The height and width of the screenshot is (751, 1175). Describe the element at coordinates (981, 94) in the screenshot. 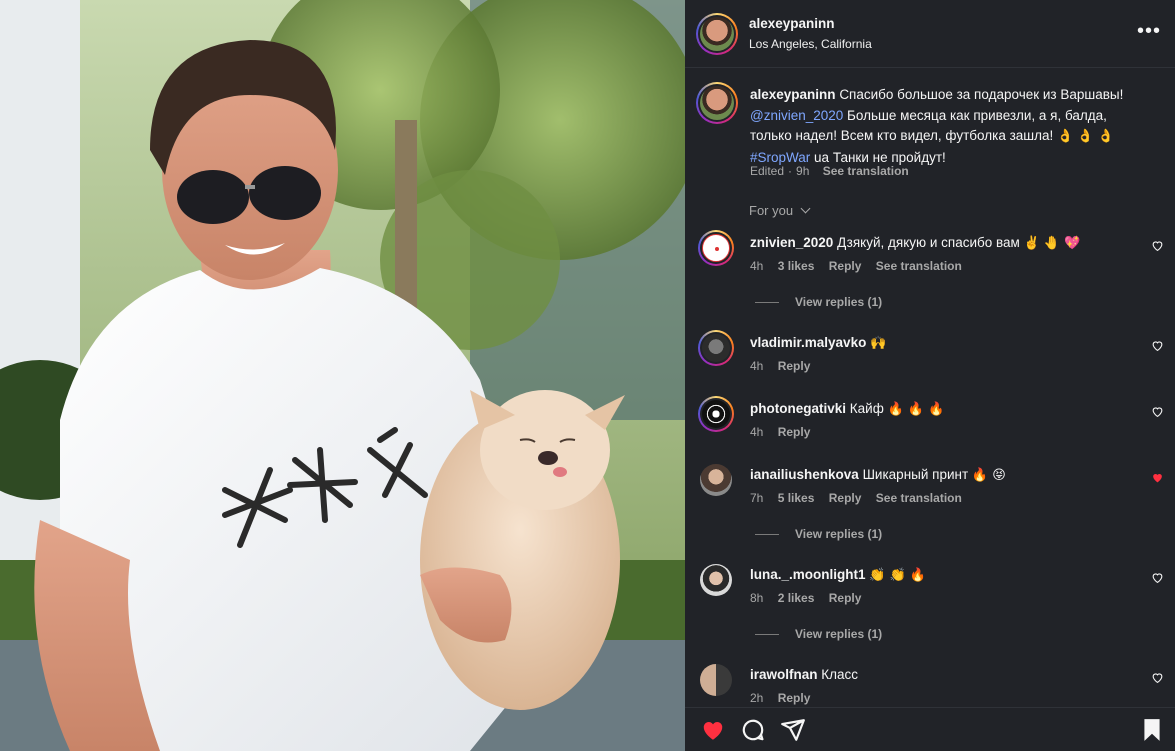

I see `caption-text-part1: Спасибо большое за подарочек из Варшавы!` at that location.